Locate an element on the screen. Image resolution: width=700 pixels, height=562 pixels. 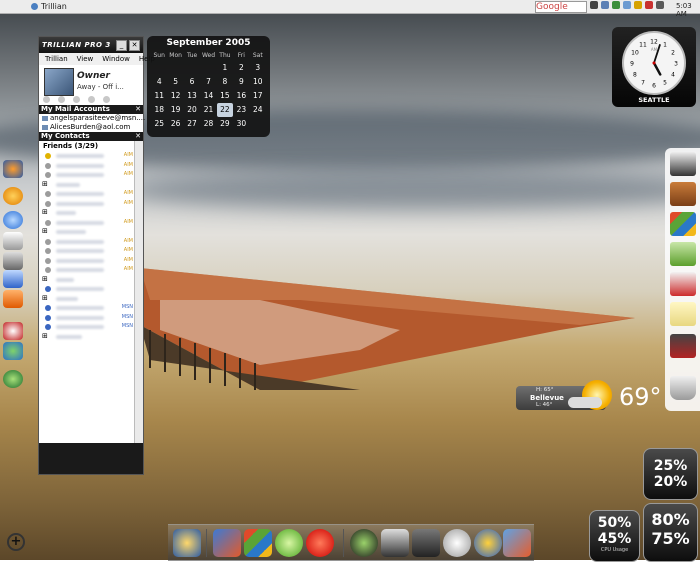
app-title: Trillian is located at coordinates (33, 6).